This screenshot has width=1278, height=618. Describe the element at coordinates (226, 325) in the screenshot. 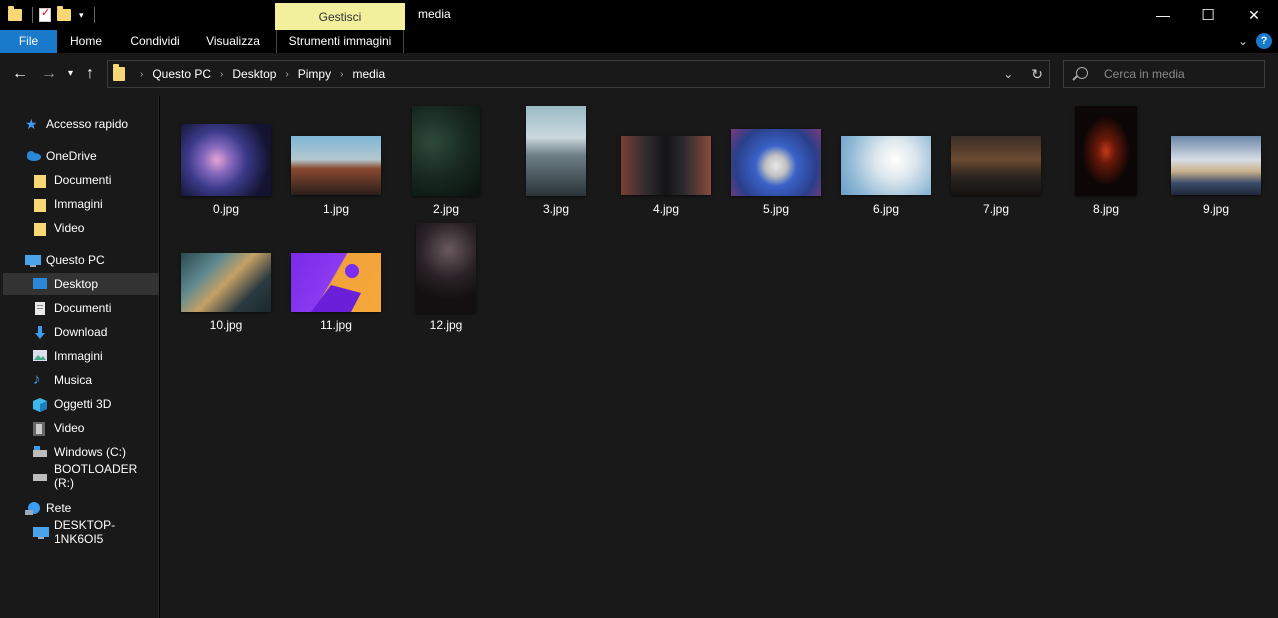

I see `file-name: 10.jpg` at that location.